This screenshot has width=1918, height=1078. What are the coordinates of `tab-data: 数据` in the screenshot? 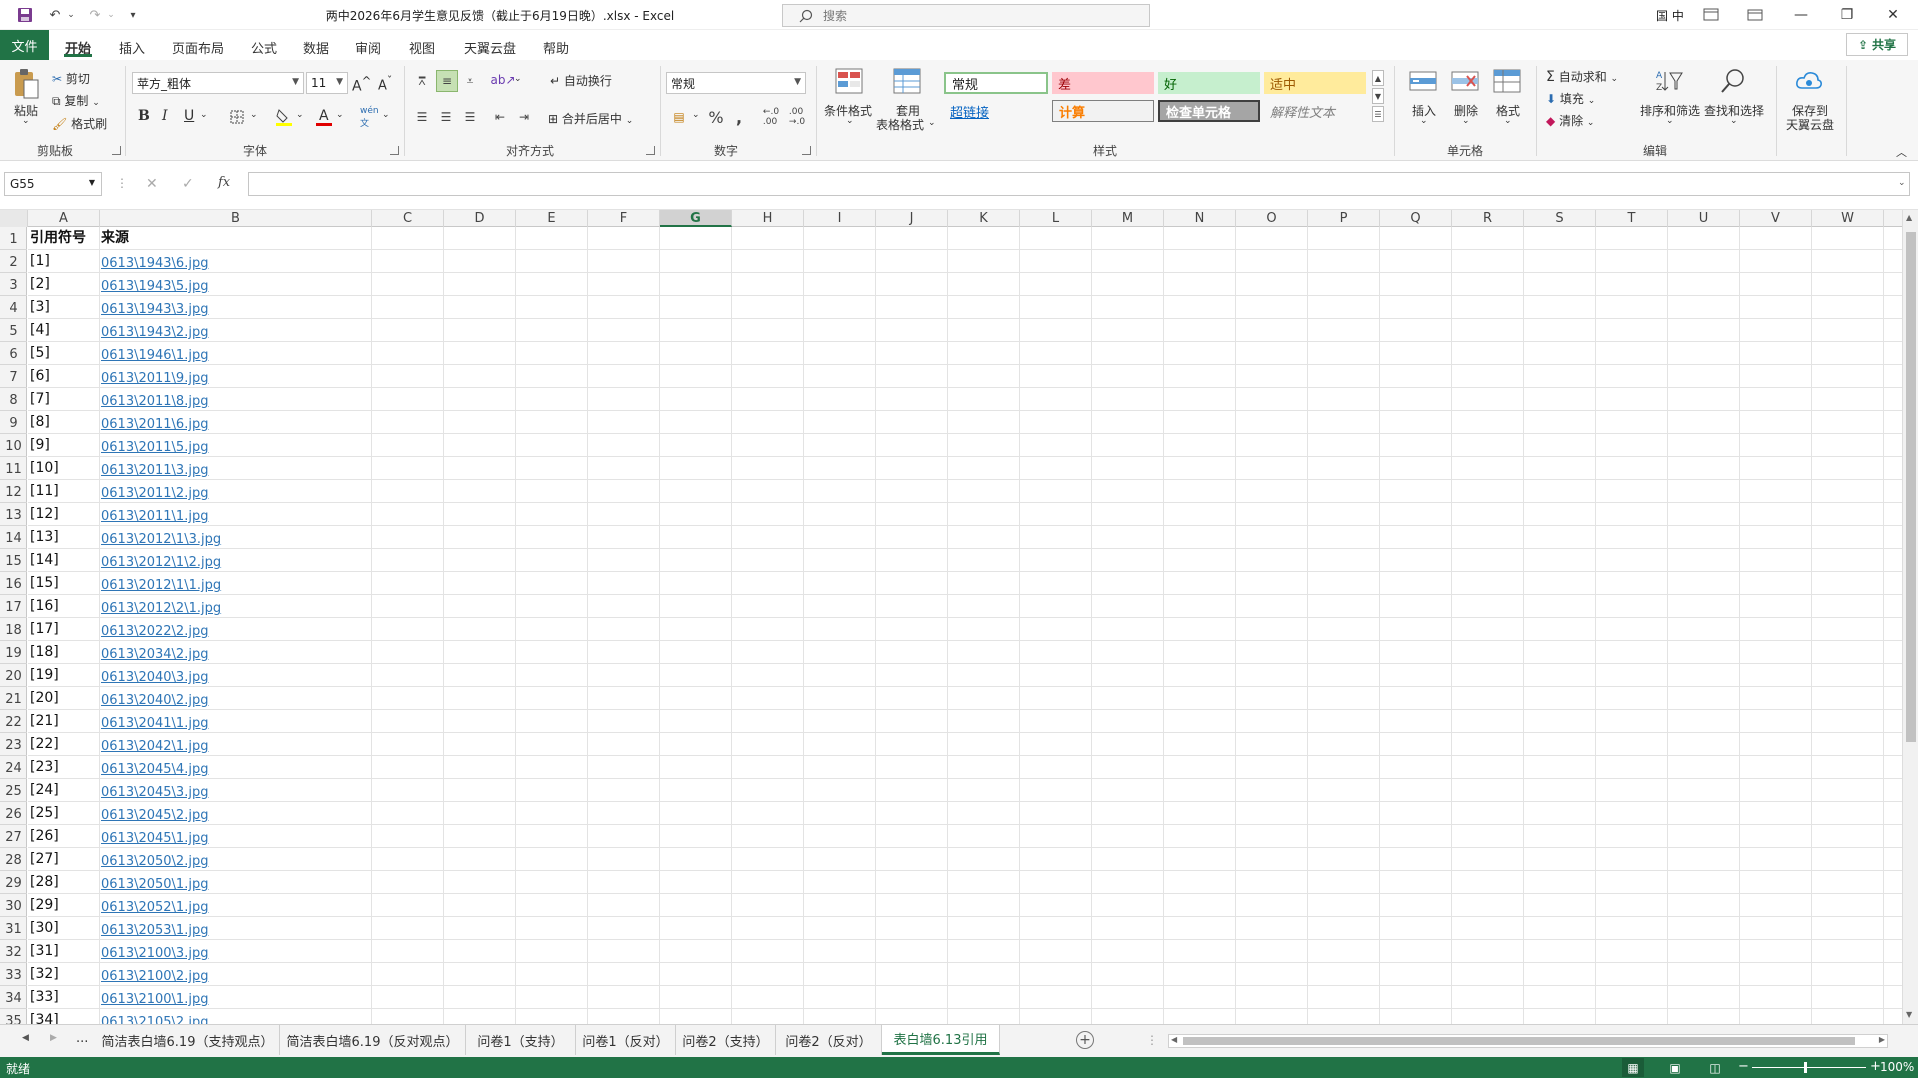 It's located at (316, 47).